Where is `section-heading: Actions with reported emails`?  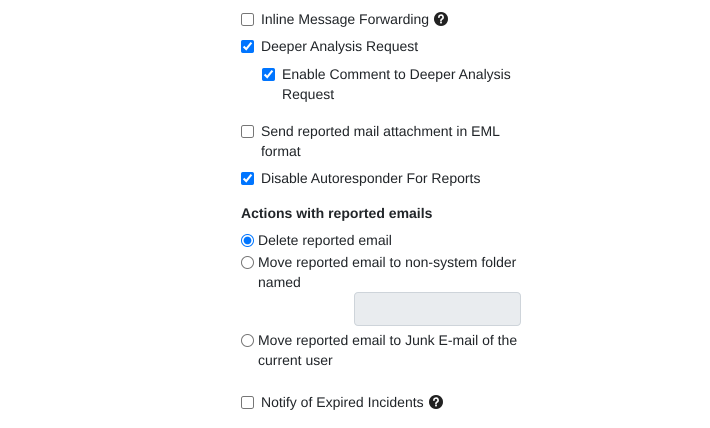 section-heading: Actions with reported emails is located at coordinates (337, 213).